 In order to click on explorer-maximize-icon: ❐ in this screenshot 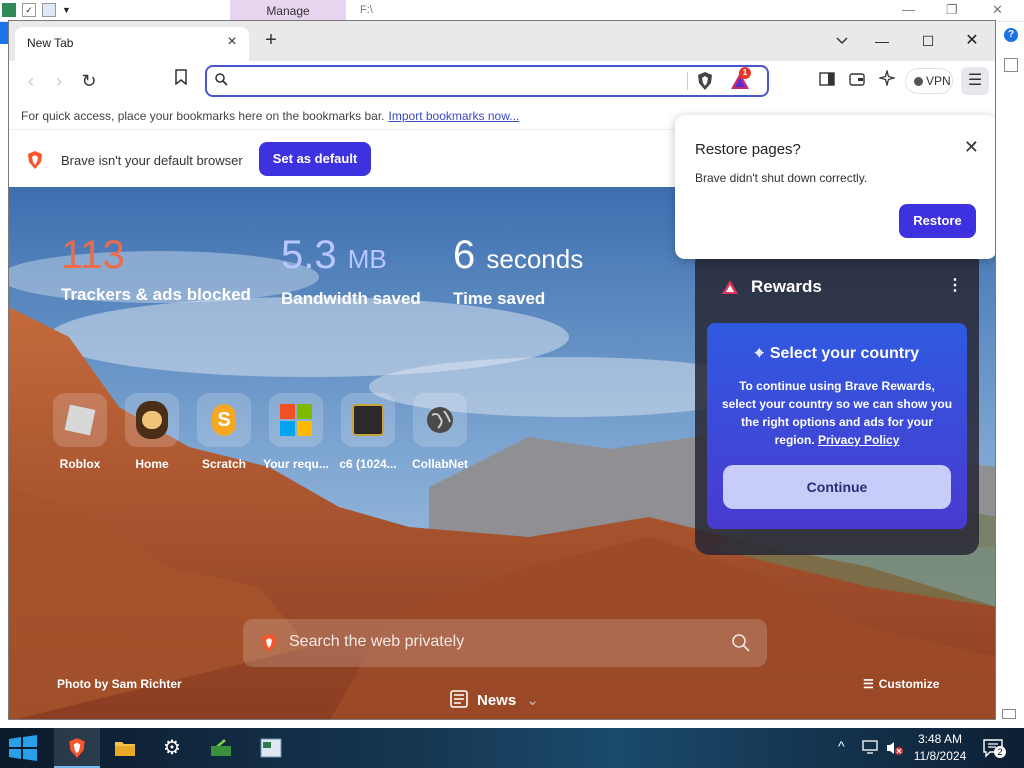, I will do `click(952, 10)`.